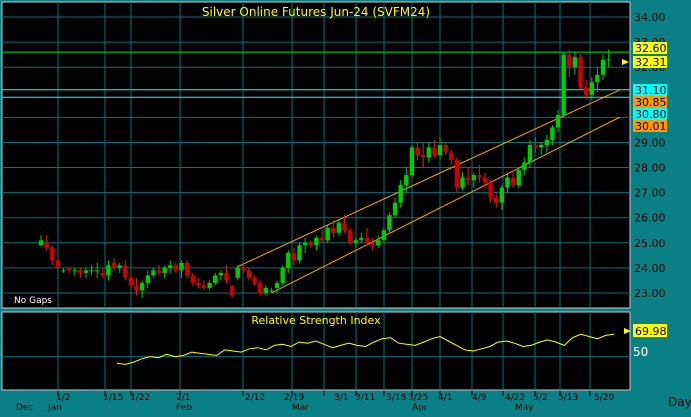 The width and height of the screenshot is (691, 417). I want to click on month-label: Mar, so click(300, 408).